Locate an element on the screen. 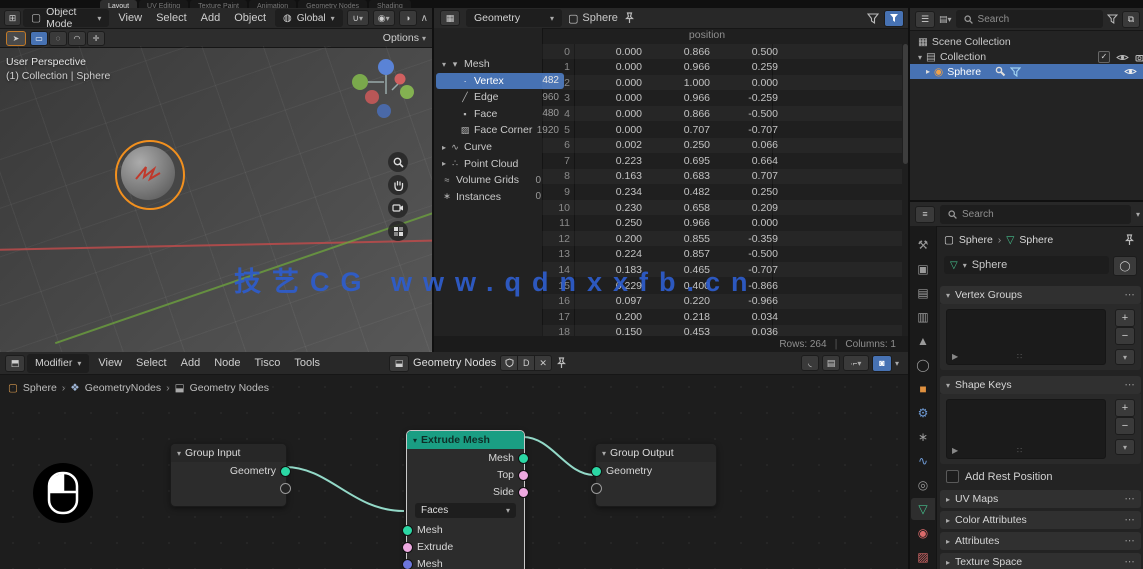 This screenshot has height=569, width=1143. editor-type-button: ☰ is located at coordinates (925, 19).